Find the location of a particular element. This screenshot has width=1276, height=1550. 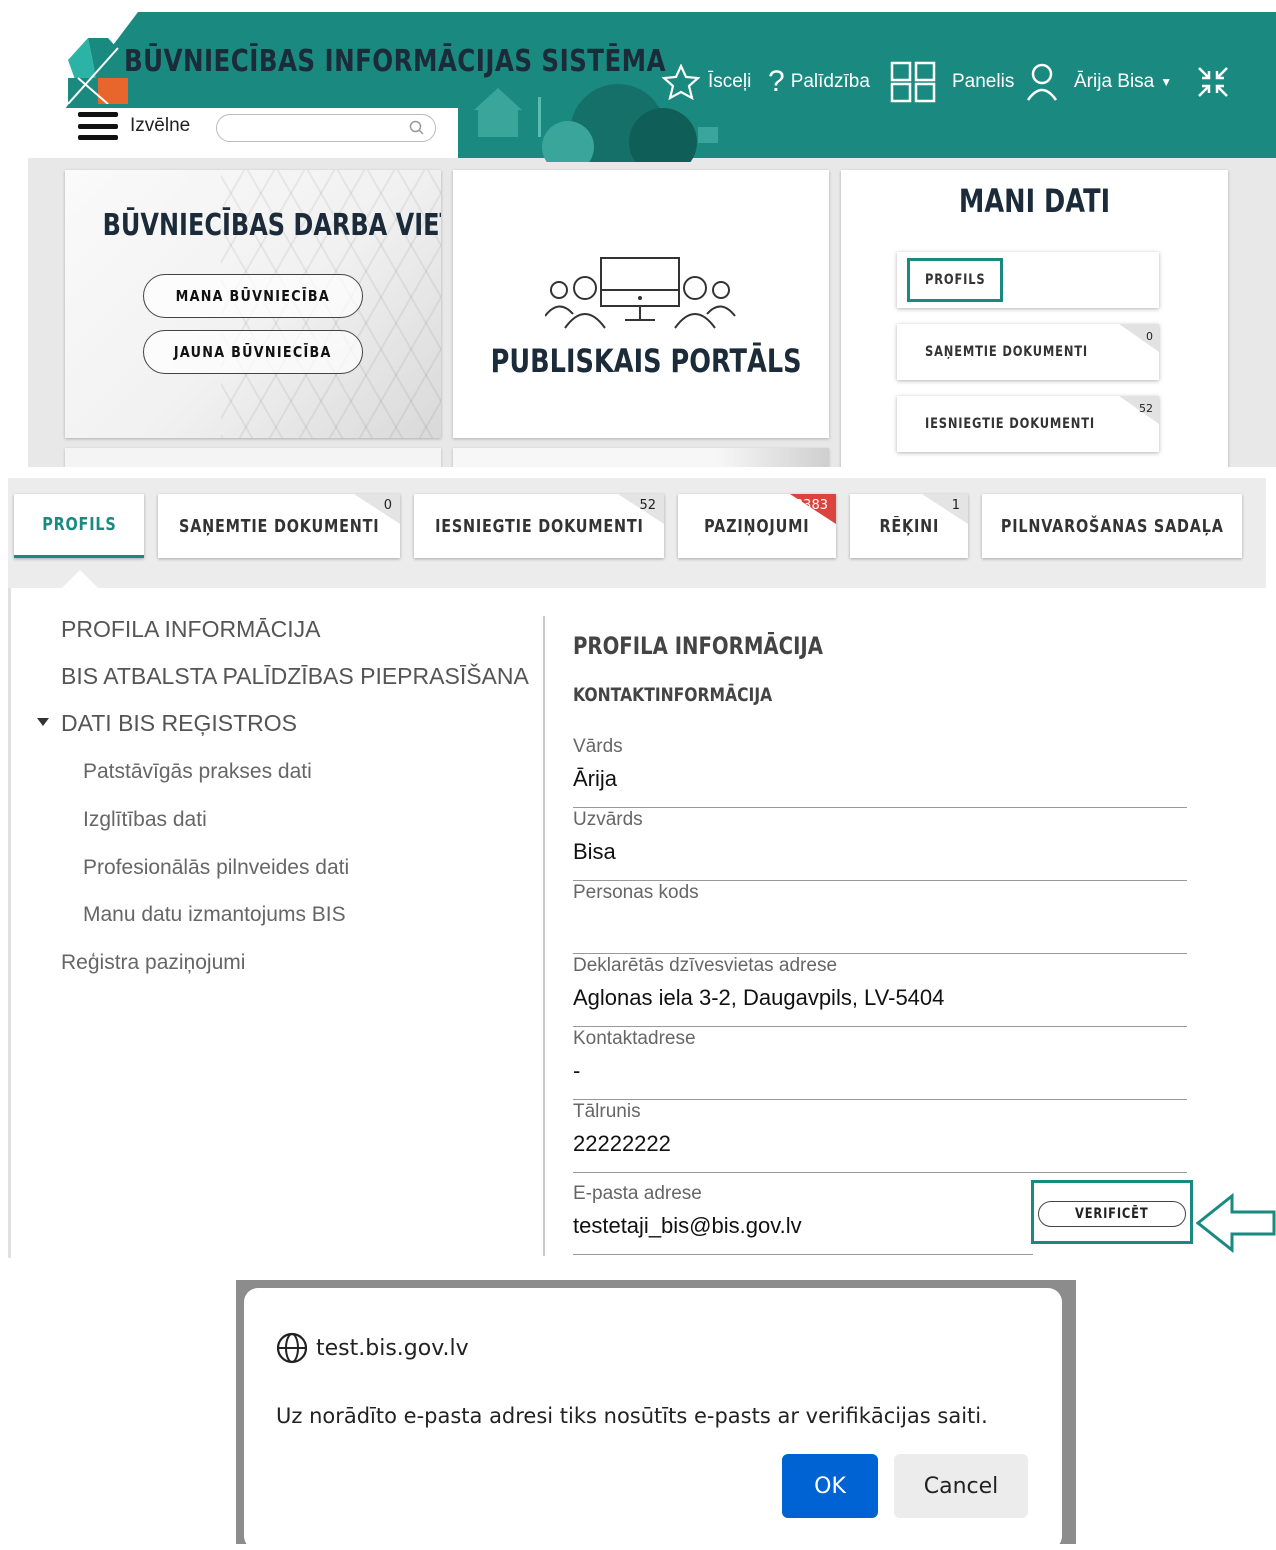

help-label: Palīdzība is located at coordinates (830, 81).